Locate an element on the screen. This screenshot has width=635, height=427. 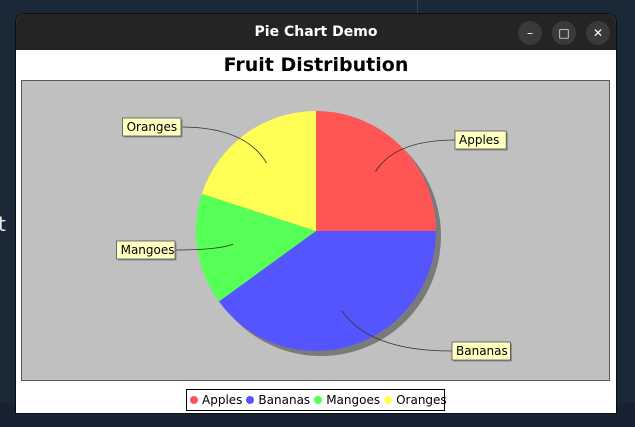
maximize-button: □ is located at coordinates (564, 33).